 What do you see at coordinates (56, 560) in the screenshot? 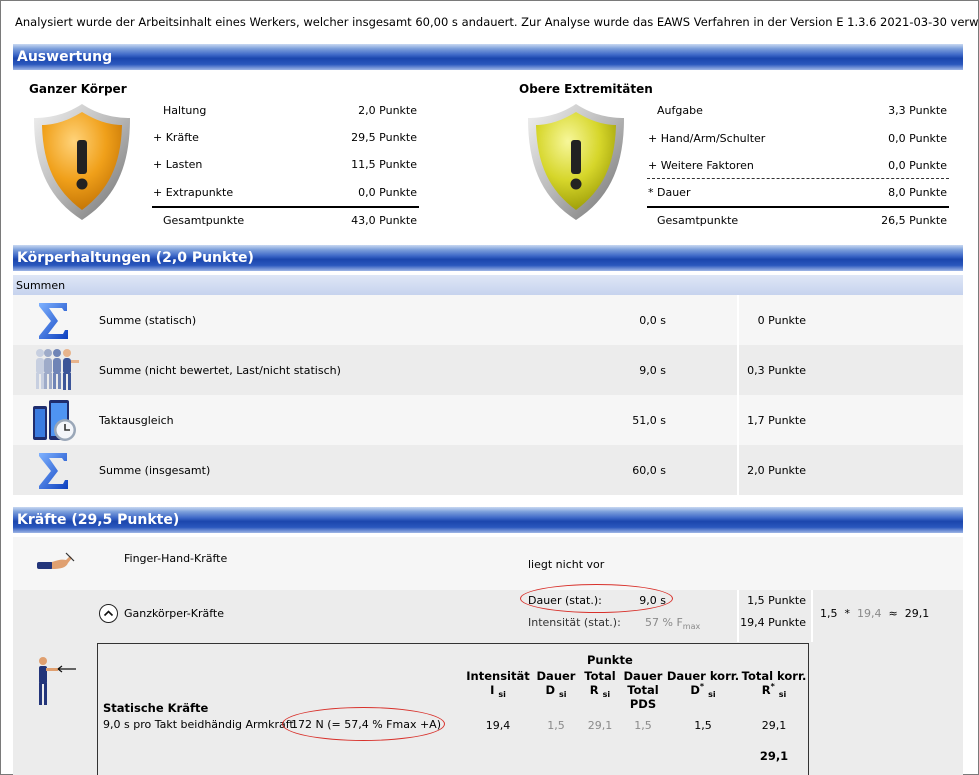
I see `finger-hand-force-icon` at bounding box center [56, 560].